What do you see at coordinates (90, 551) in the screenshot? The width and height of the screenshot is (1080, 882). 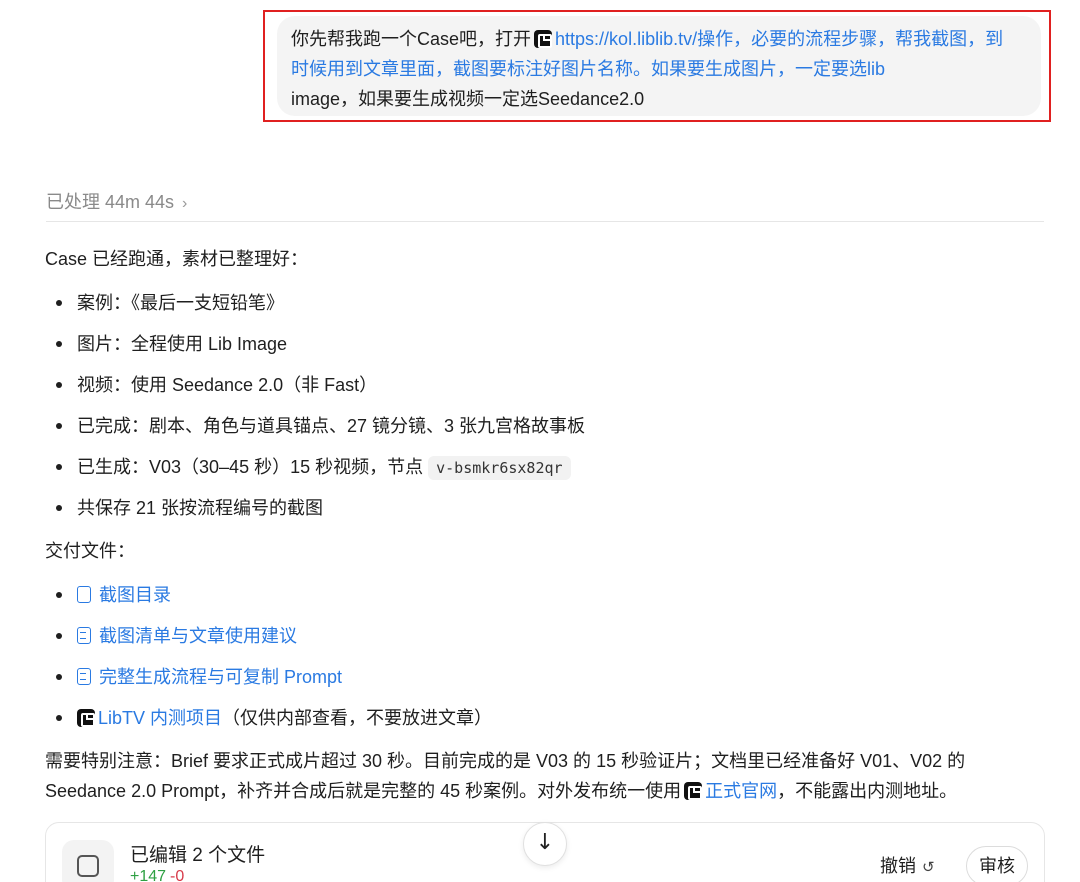 I see `deliverables-title: 交付文件：` at bounding box center [90, 551].